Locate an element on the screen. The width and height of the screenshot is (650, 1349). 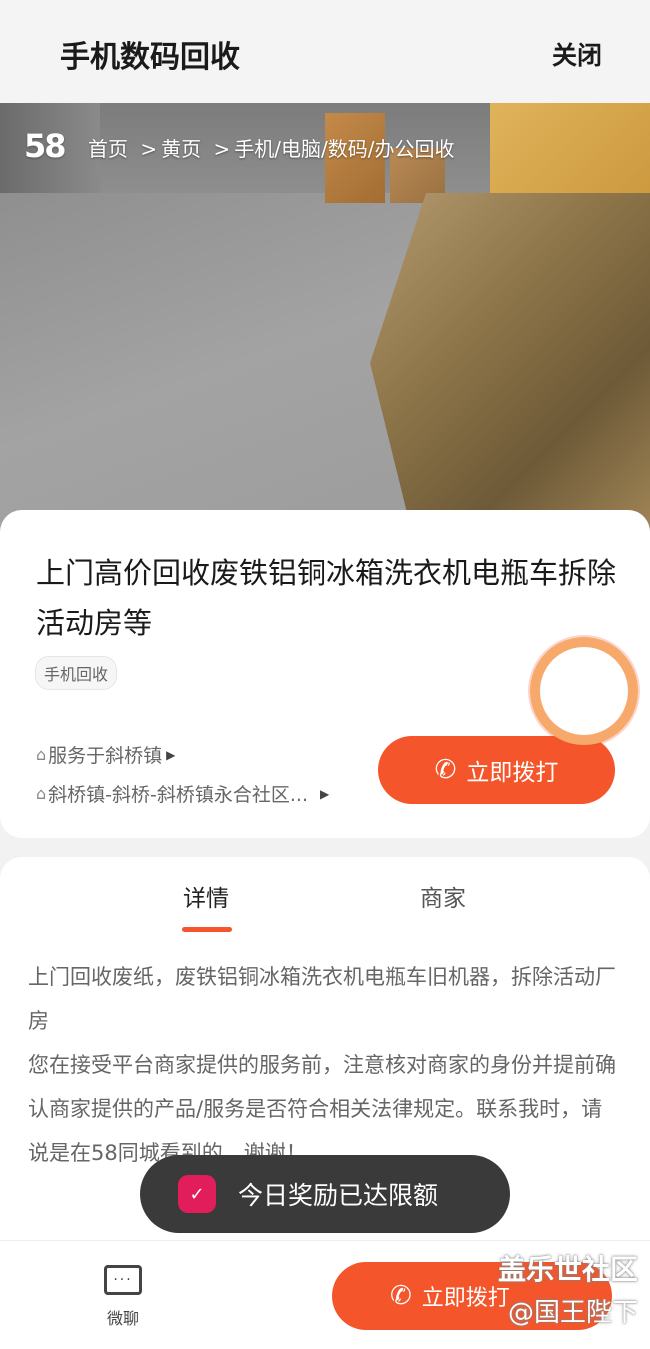
category-tag: 手机回收 is located at coordinates (76, 673).